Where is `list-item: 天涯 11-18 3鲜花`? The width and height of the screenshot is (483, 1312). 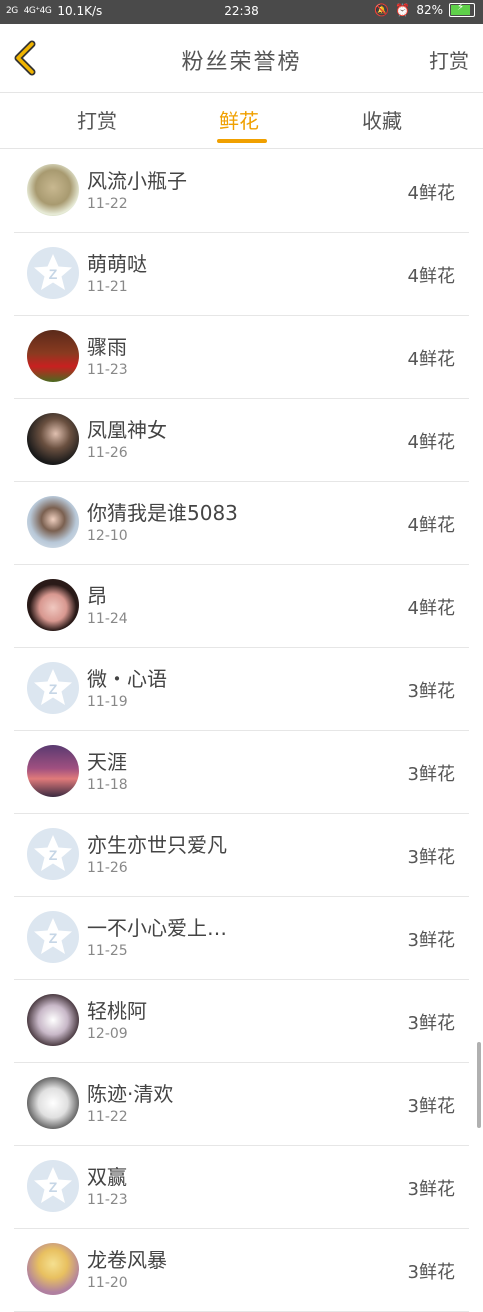
list-item: 天涯 11-18 3鲜花 is located at coordinates (241, 772).